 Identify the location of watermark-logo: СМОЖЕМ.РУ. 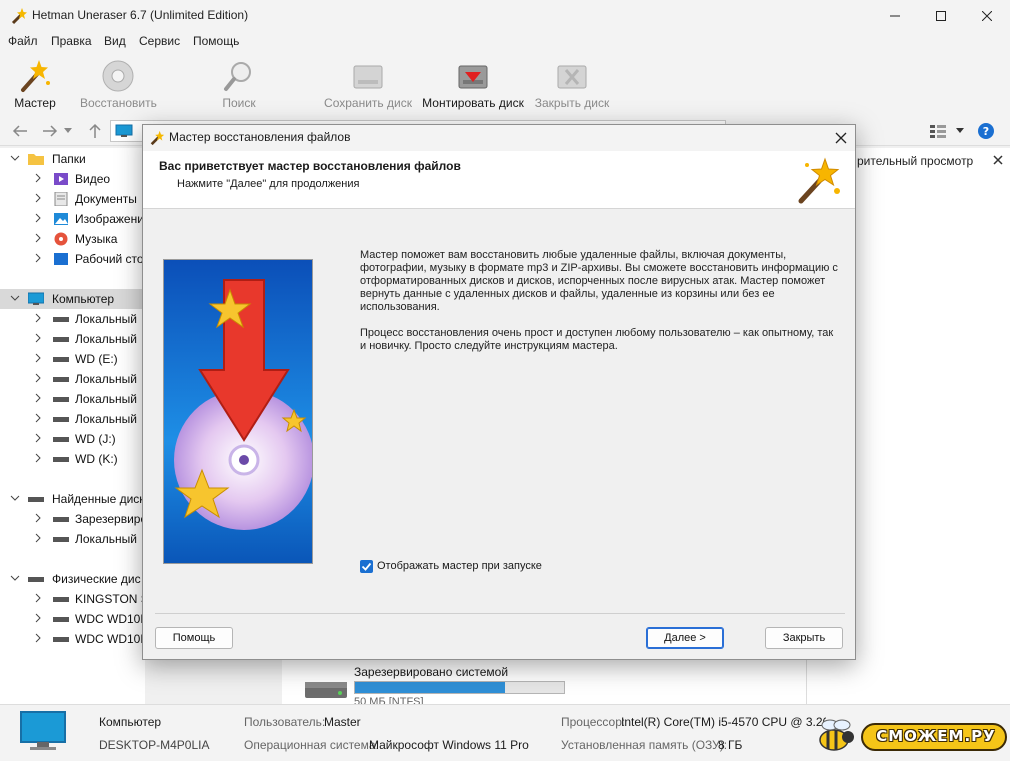
(908, 735).